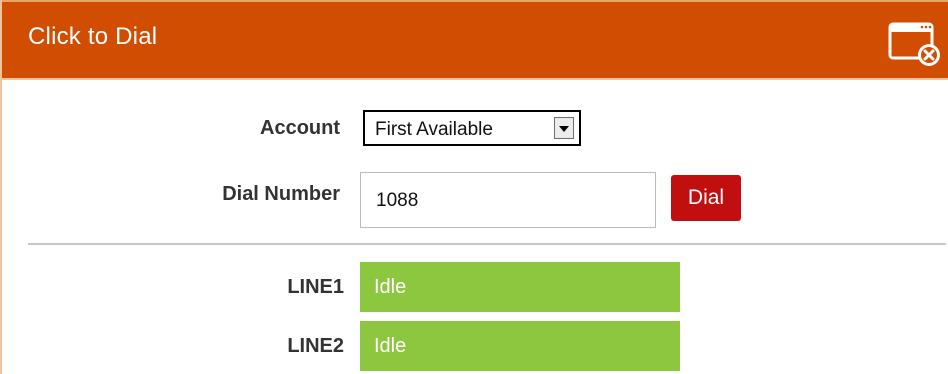 Image resolution: width=948 pixels, height=374 pixels. Describe the element at coordinates (487, 244) in the screenshot. I see `divider` at that location.